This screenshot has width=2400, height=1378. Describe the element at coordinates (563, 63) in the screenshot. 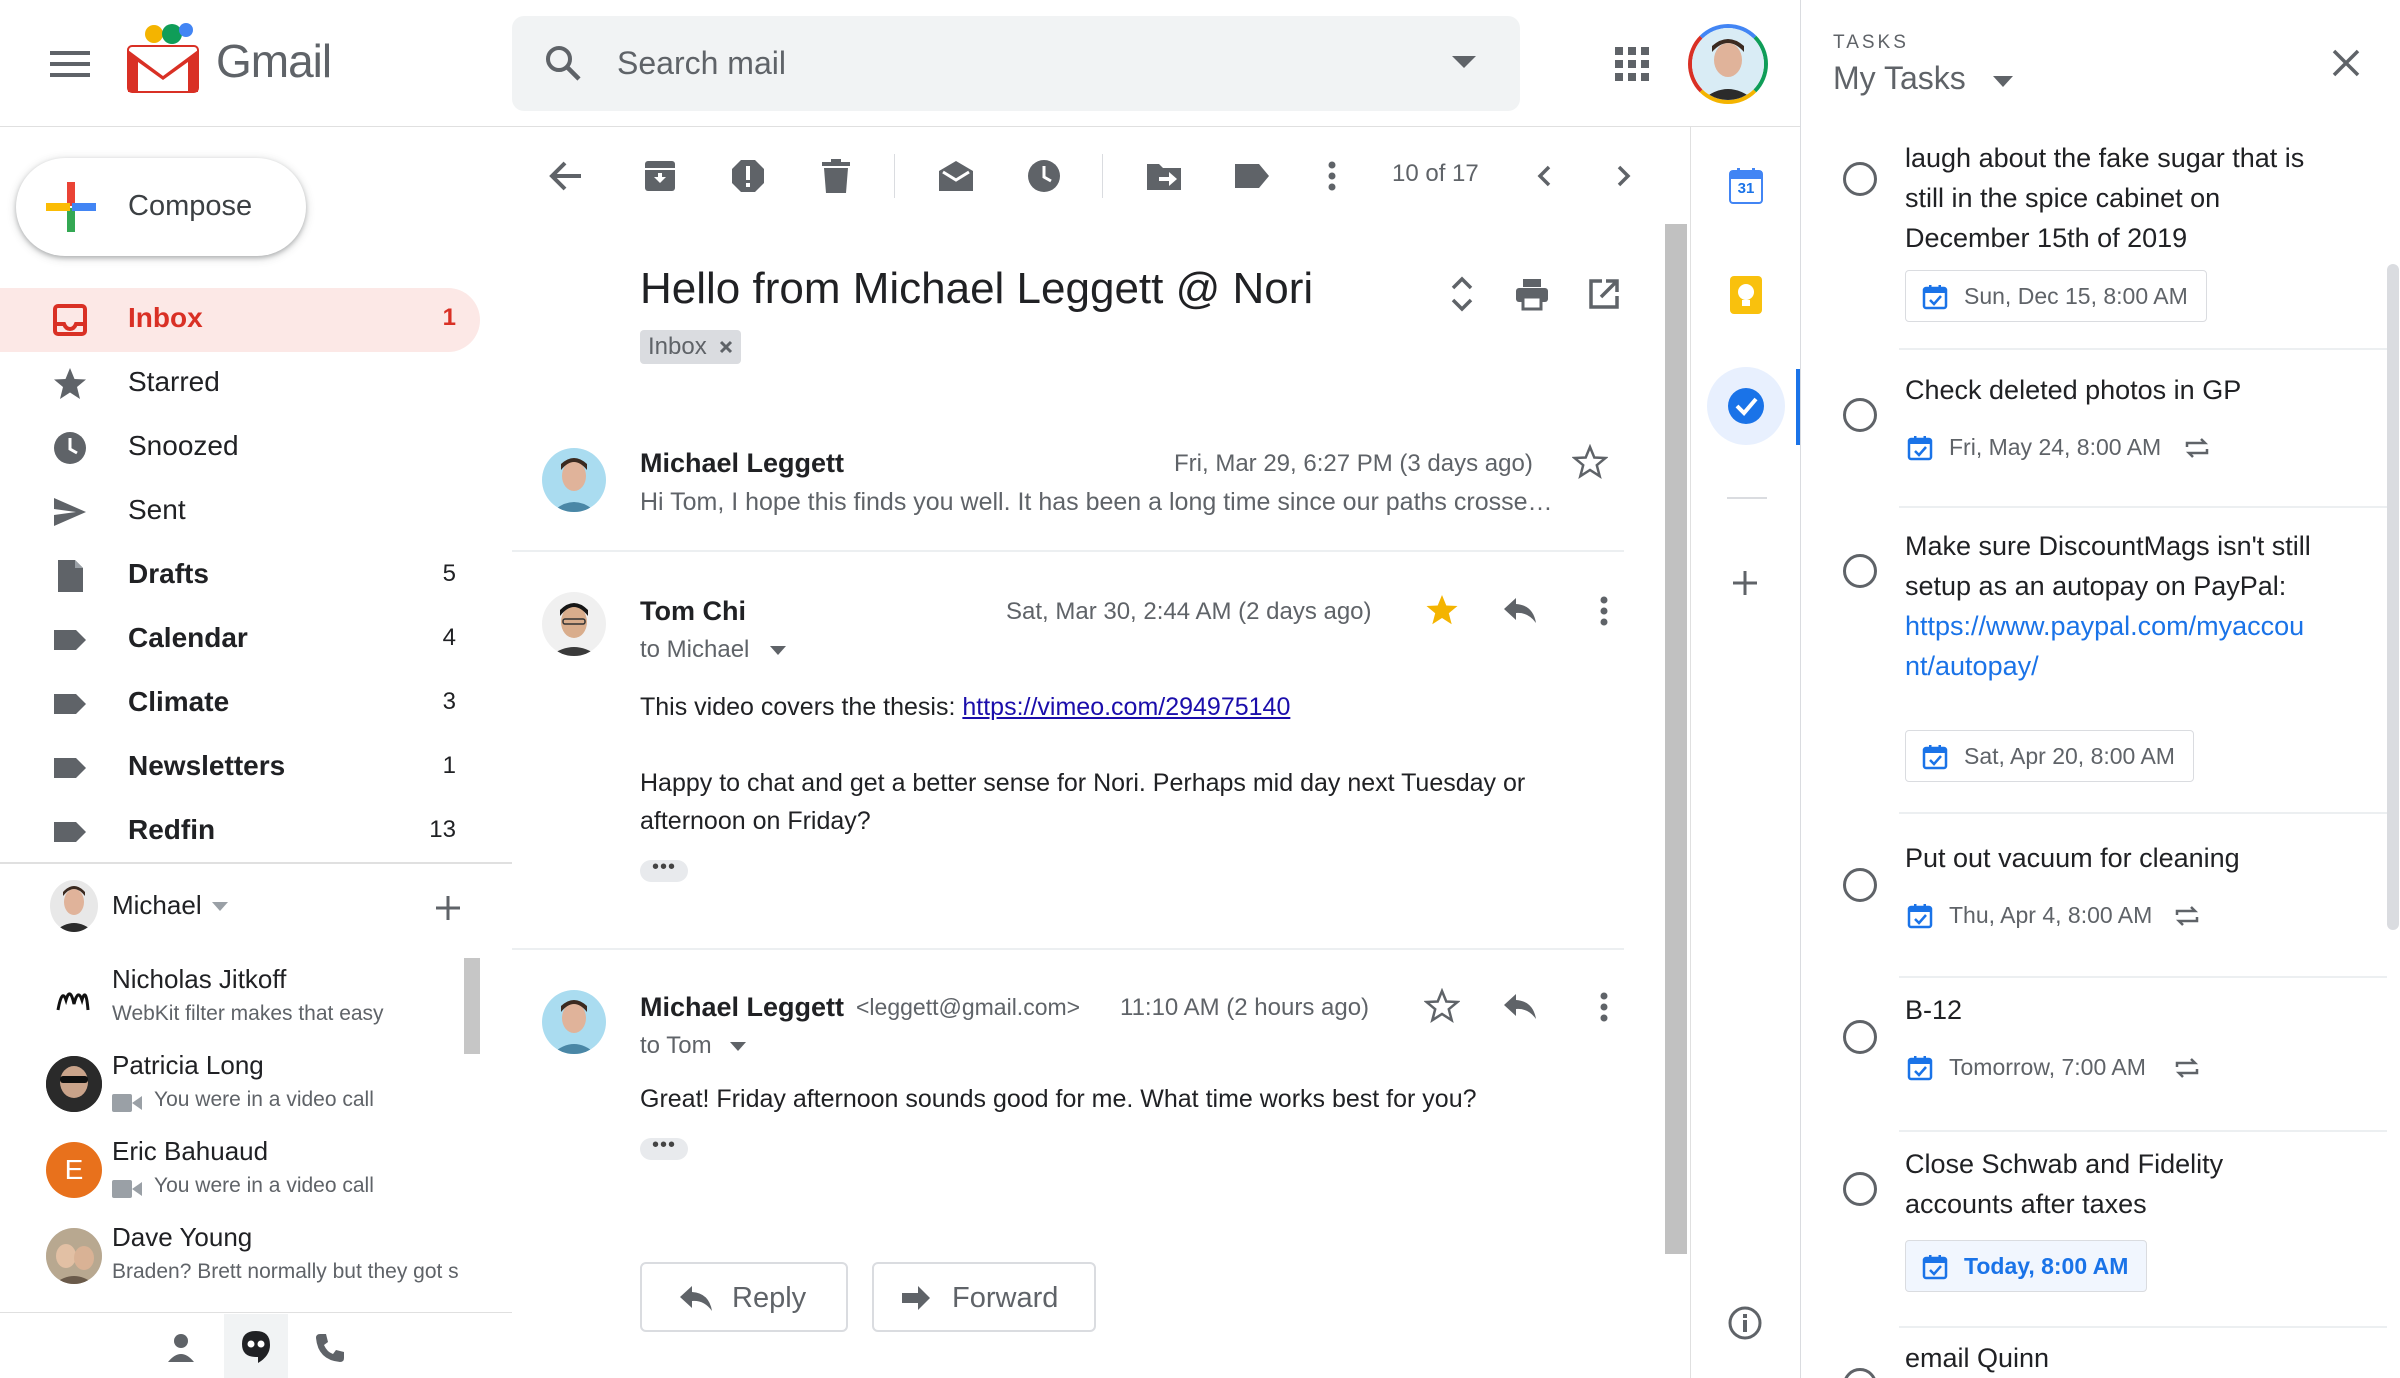

I see `search-icon` at that location.